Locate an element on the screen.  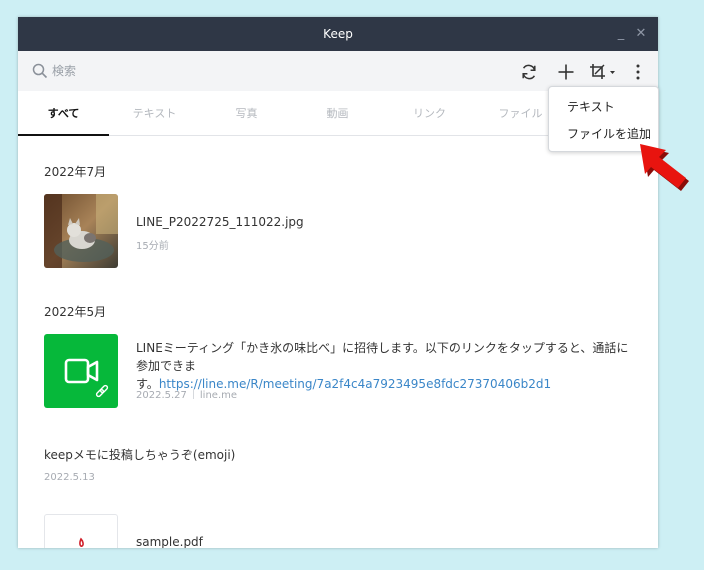
memo-date: 2022.5.13 is located at coordinates (69, 477).